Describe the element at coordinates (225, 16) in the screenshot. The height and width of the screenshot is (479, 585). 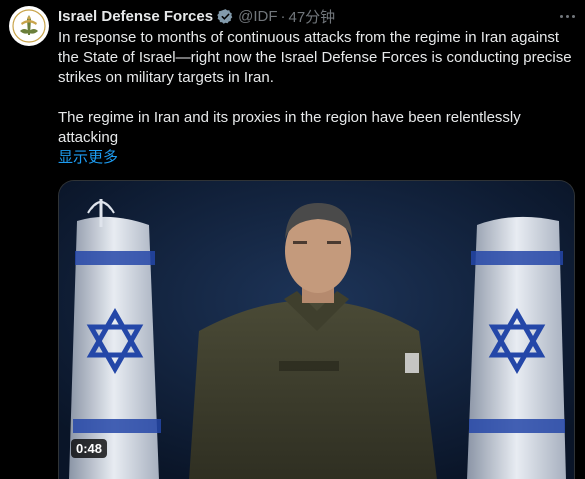
I see `verified-badge-icon` at that location.